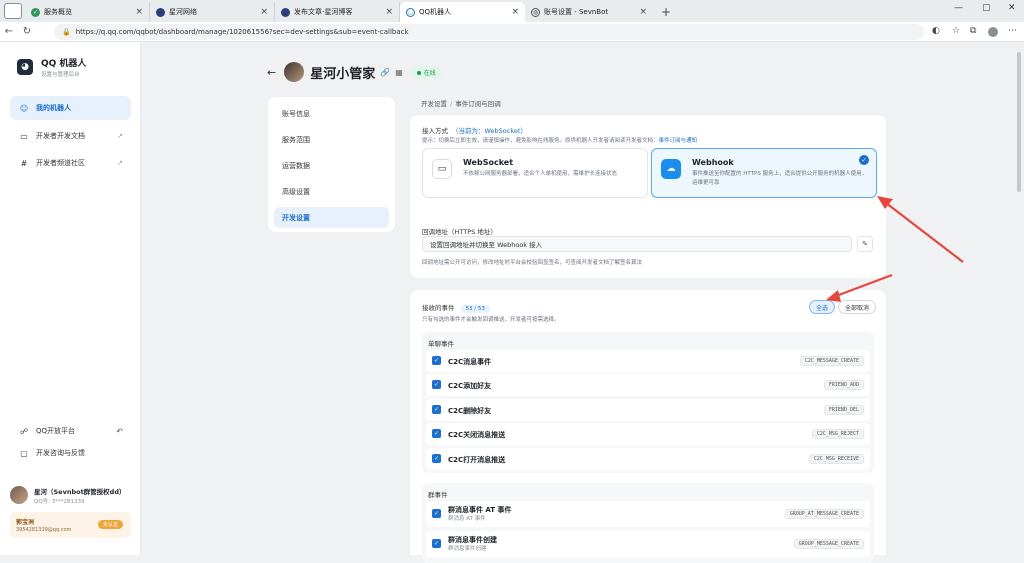 This screenshot has width=1024, height=563. I want to click on robot-icon: ☺, so click(24, 108).